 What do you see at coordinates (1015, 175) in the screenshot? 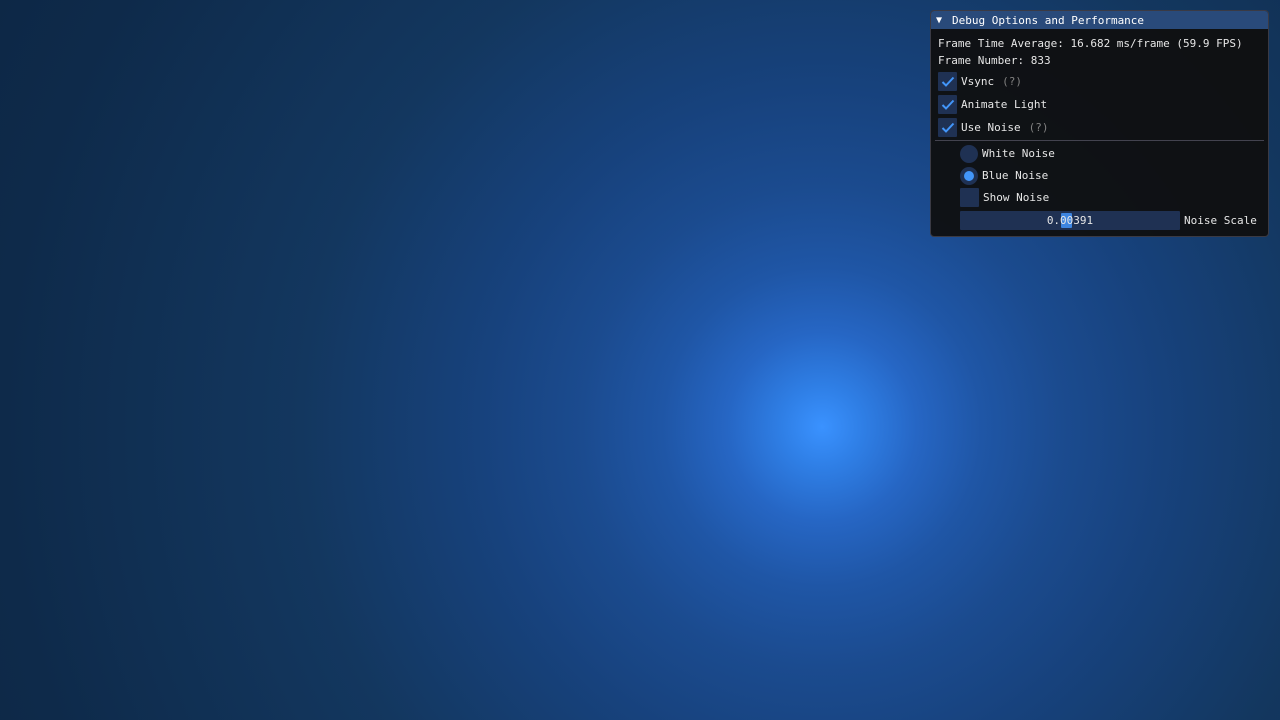
I see `blue-noise-label: Blue Noise` at bounding box center [1015, 175].